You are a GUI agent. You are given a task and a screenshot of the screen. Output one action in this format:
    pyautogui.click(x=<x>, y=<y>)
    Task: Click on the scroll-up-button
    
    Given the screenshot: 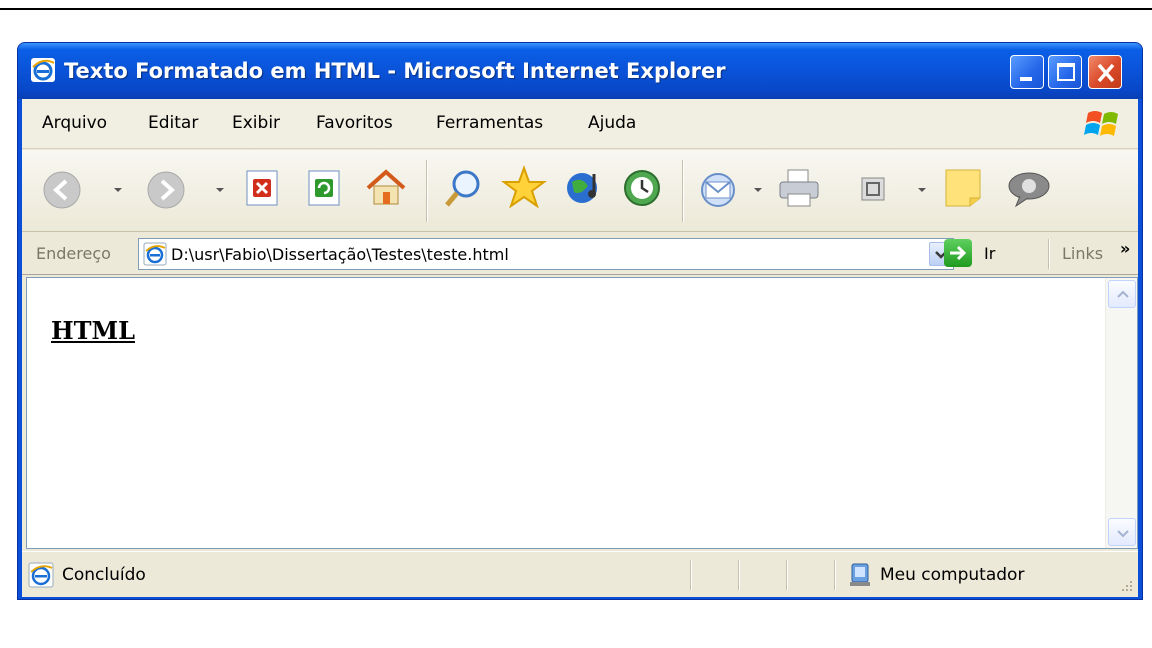 What is the action you would take?
    pyautogui.click(x=1122, y=294)
    